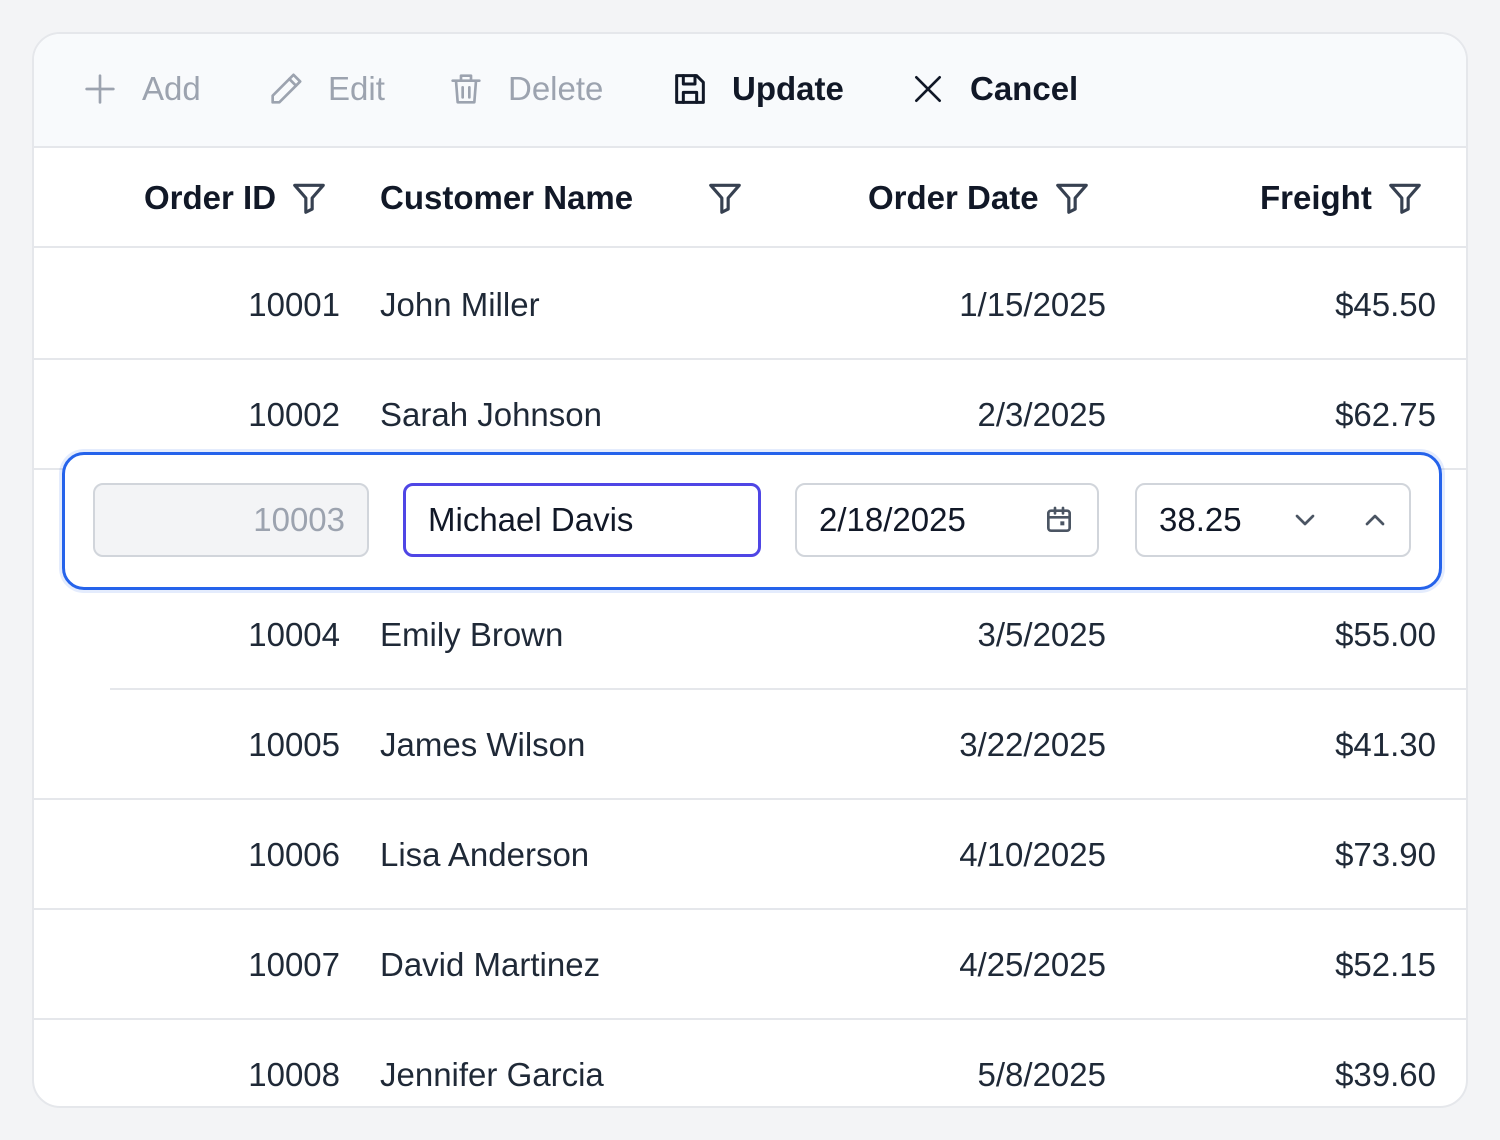 The height and width of the screenshot is (1140, 1500). Describe the element at coordinates (750, 635) in the screenshot. I see `table-row: 10004 Emily Brown 3/5/2025 $55.00` at that location.